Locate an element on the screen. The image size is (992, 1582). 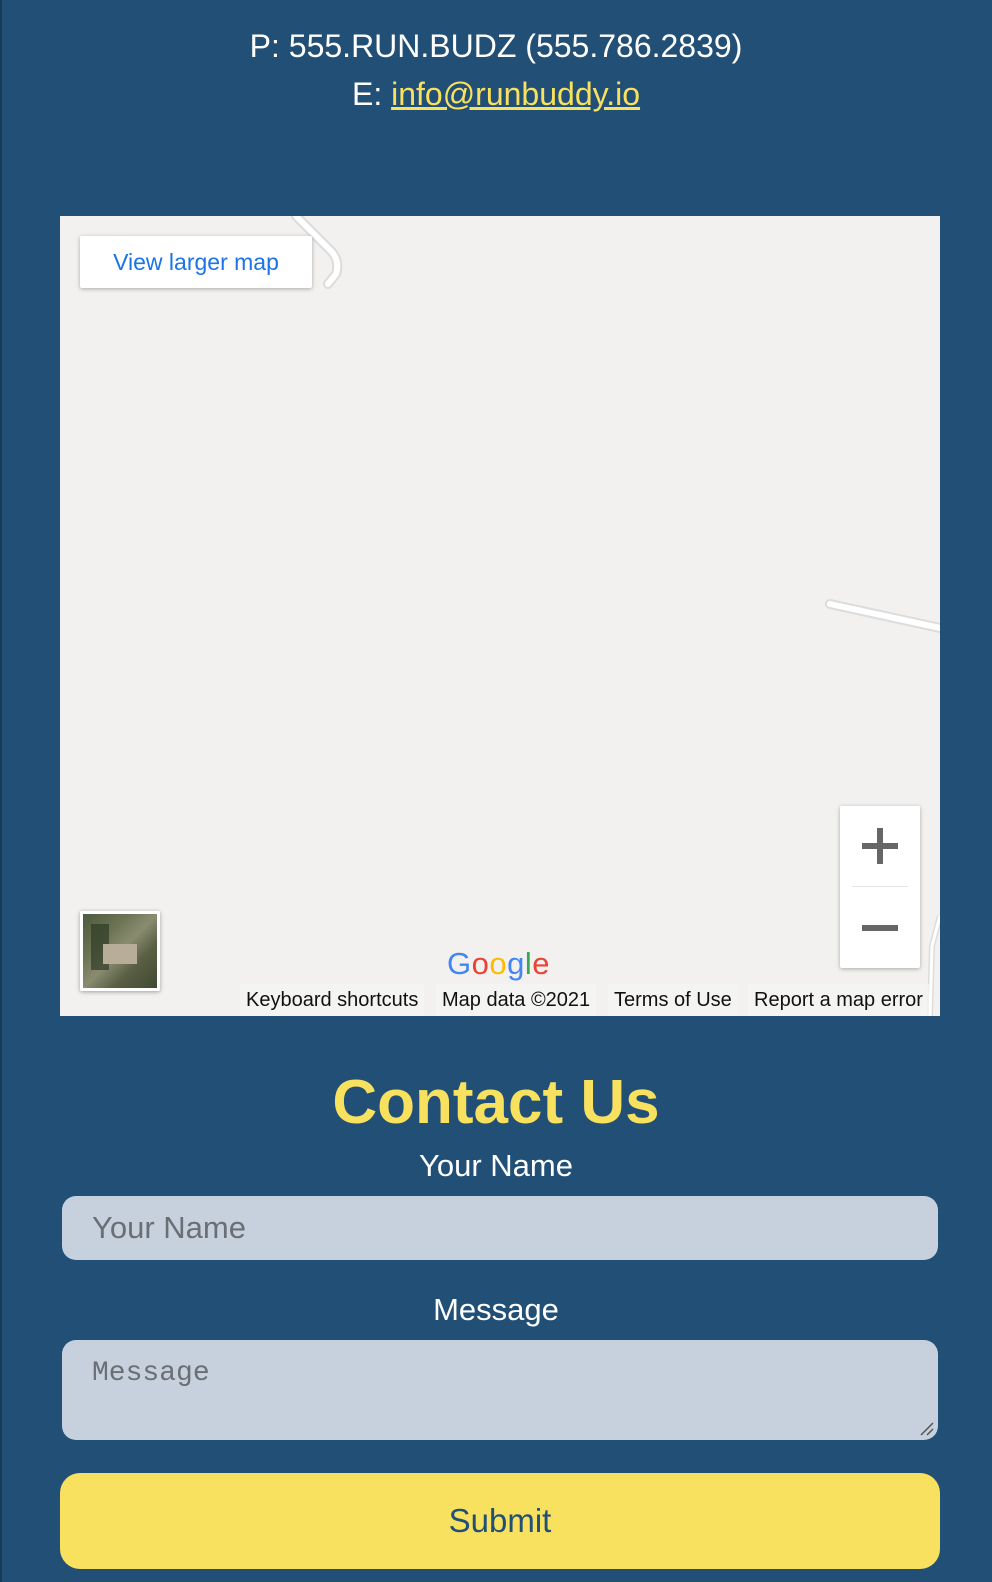
report-map-error-link: Report a map error is located at coordinates (838, 1000).